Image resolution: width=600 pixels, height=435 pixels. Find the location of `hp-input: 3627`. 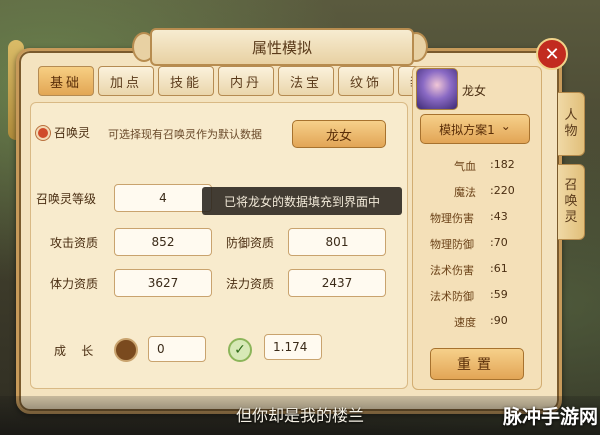

hp-input: 3627 is located at coordinates (163, 283).